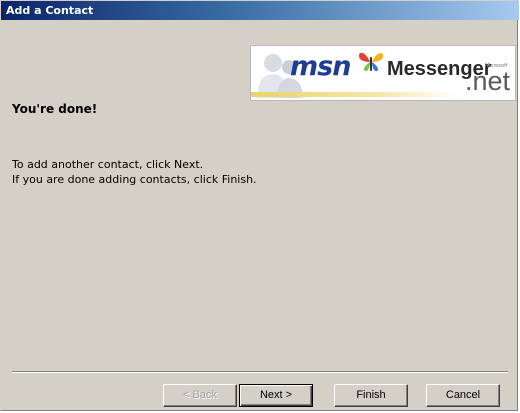 The image size is (520, 413). What do you see at coordinates (55, 109) in the screenshot?
I see `page-title: You're done!` at bounding box center [55, 109].